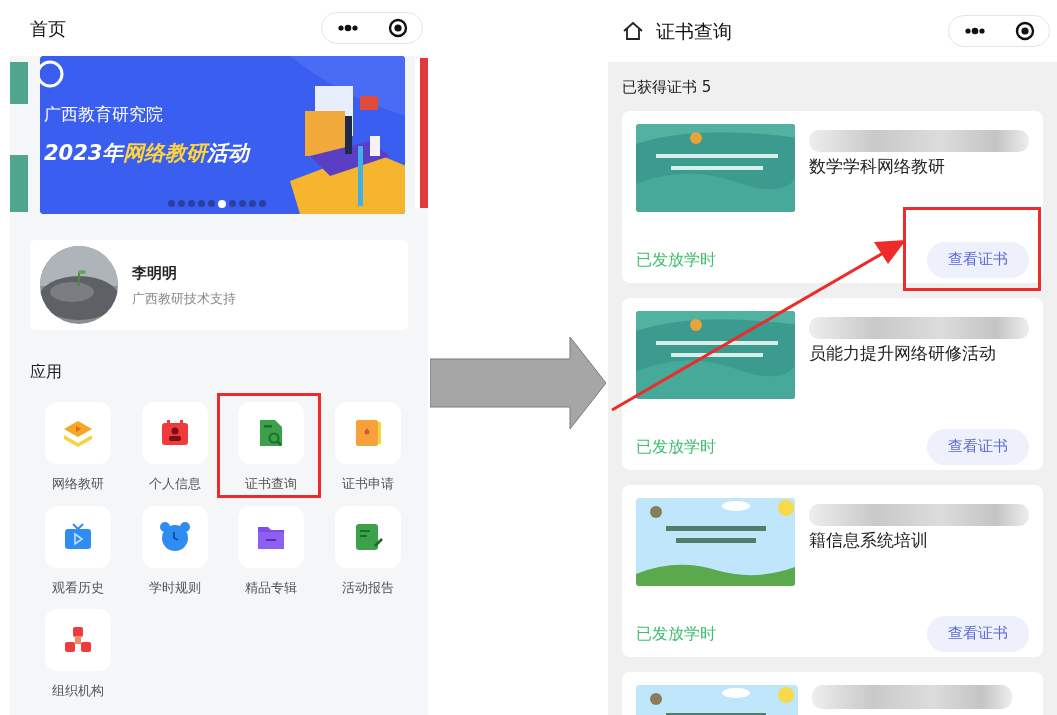 The width and height of the screenshot is (1057, 715). I want to click on app-label: 网络教研, so click(78, 484).